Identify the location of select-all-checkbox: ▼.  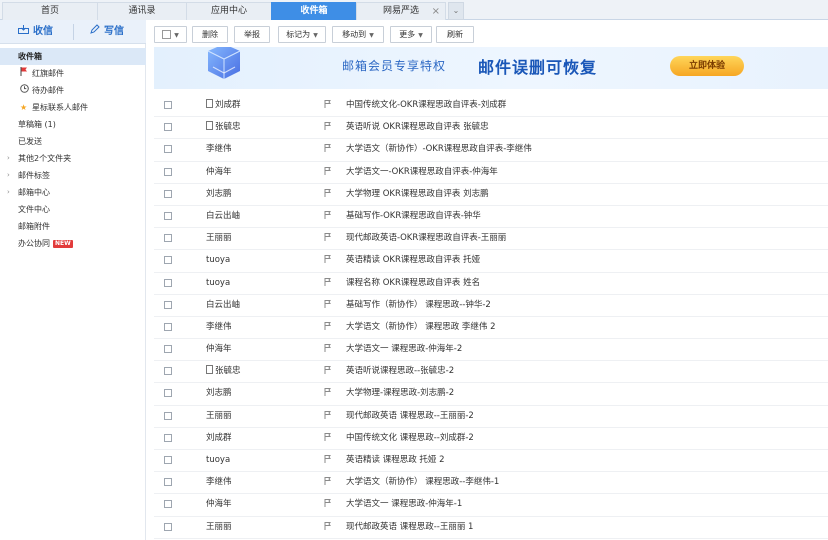
(170, 34).